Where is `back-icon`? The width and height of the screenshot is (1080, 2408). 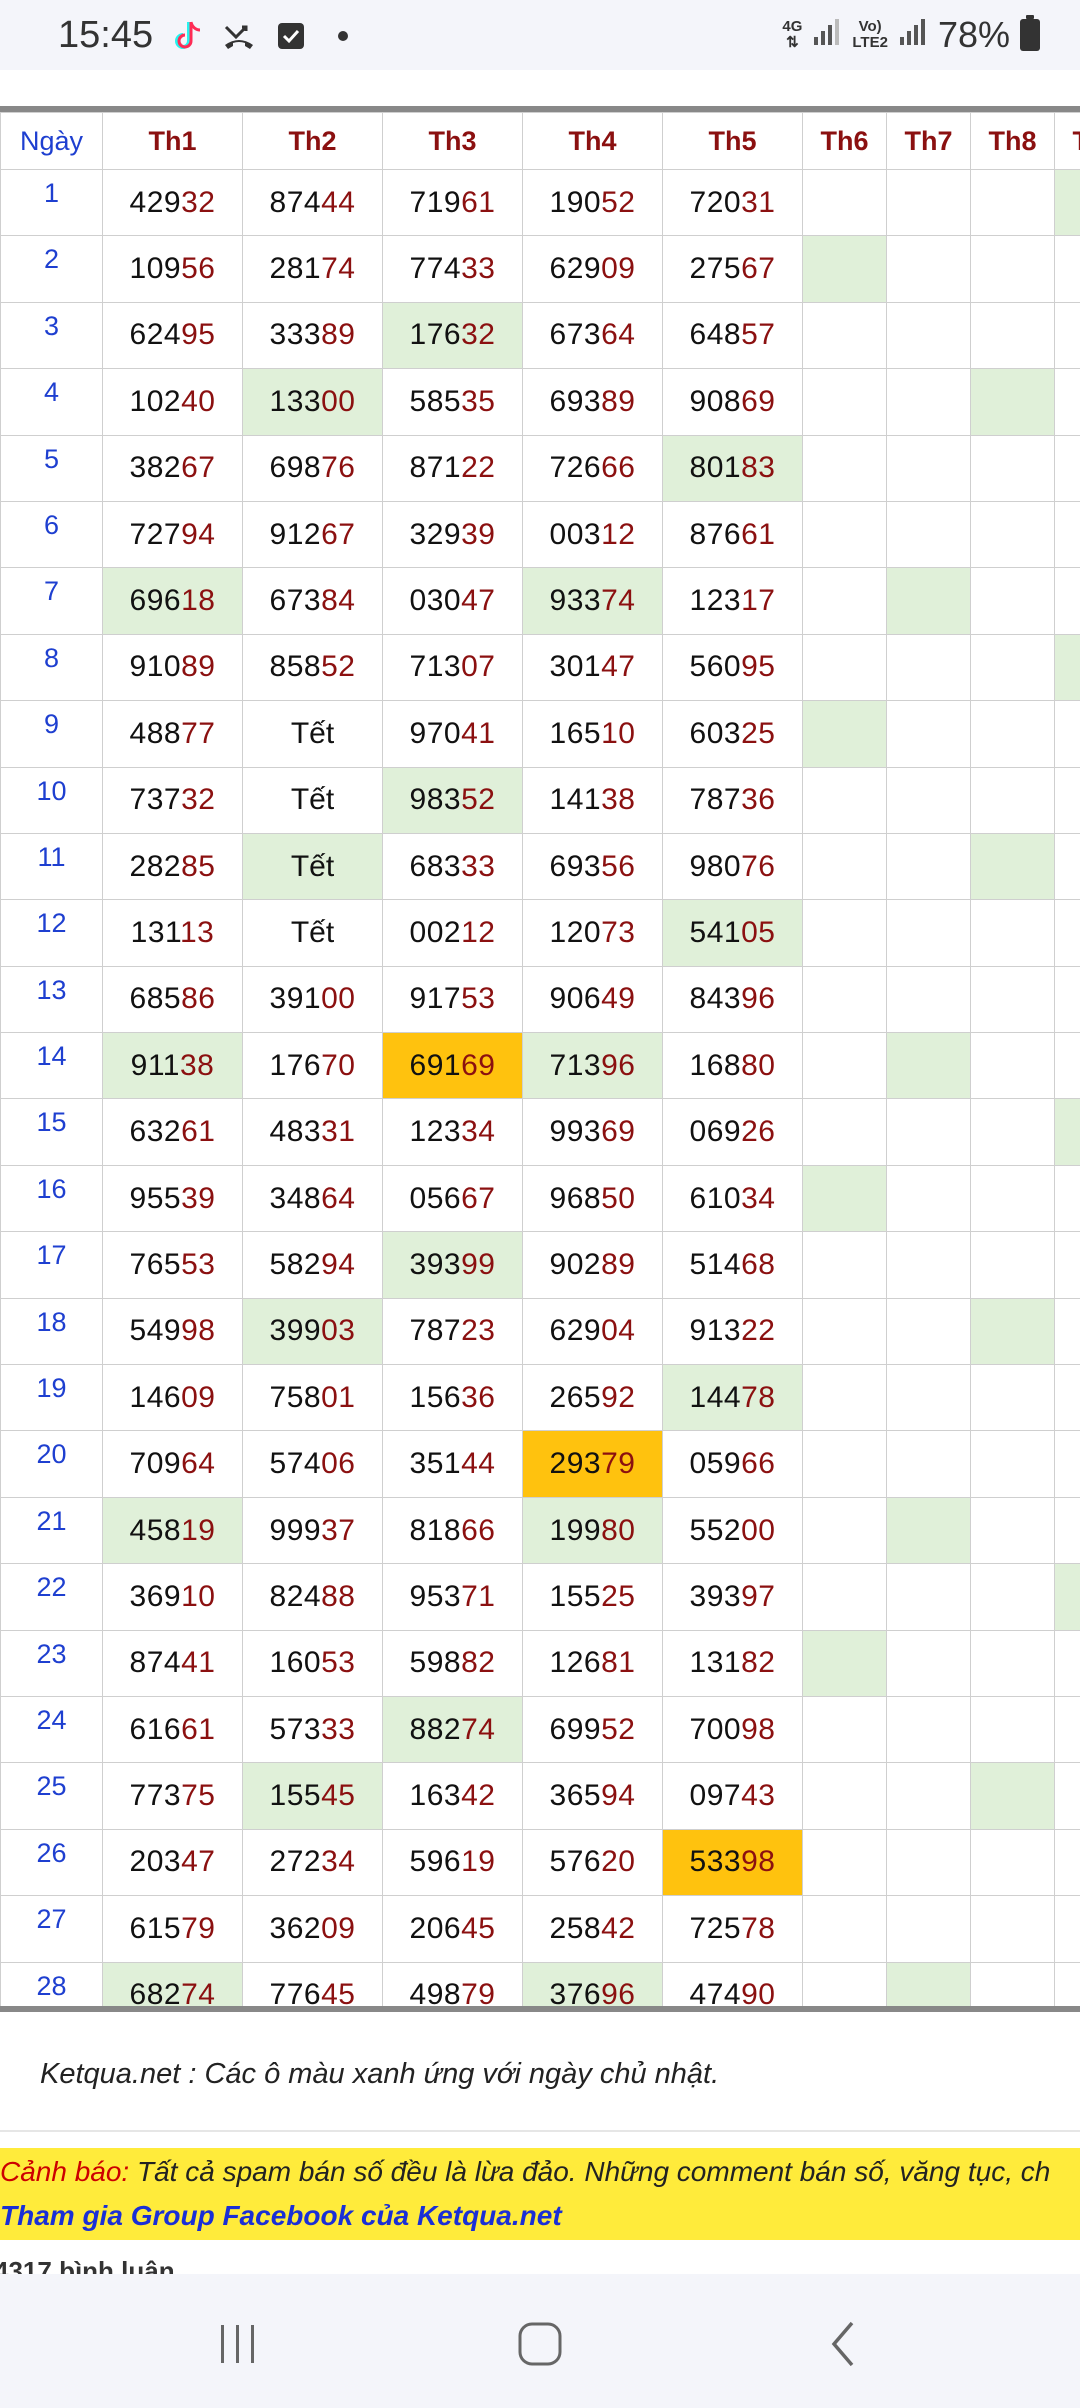
back-icon is located at coordinates (844, 2344).